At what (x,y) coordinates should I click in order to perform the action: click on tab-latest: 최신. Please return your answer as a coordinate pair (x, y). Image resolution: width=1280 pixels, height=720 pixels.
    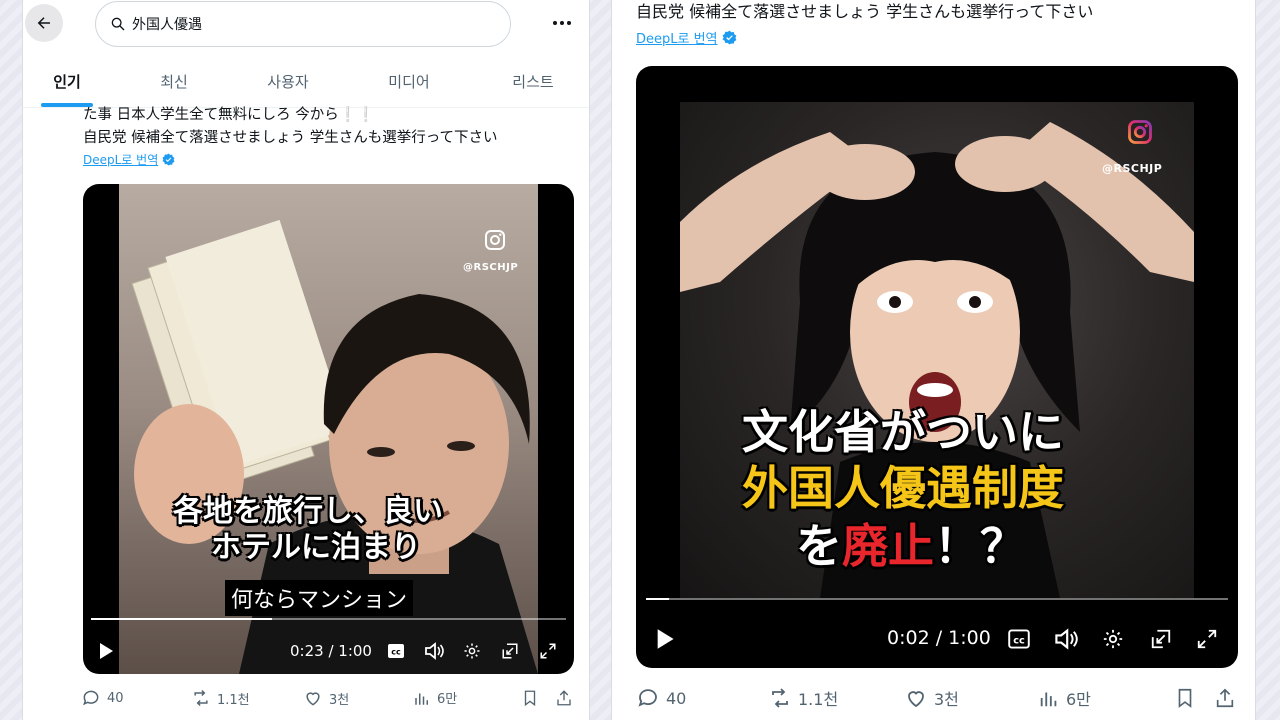
    Looking at the image, I should click on (174, 81).